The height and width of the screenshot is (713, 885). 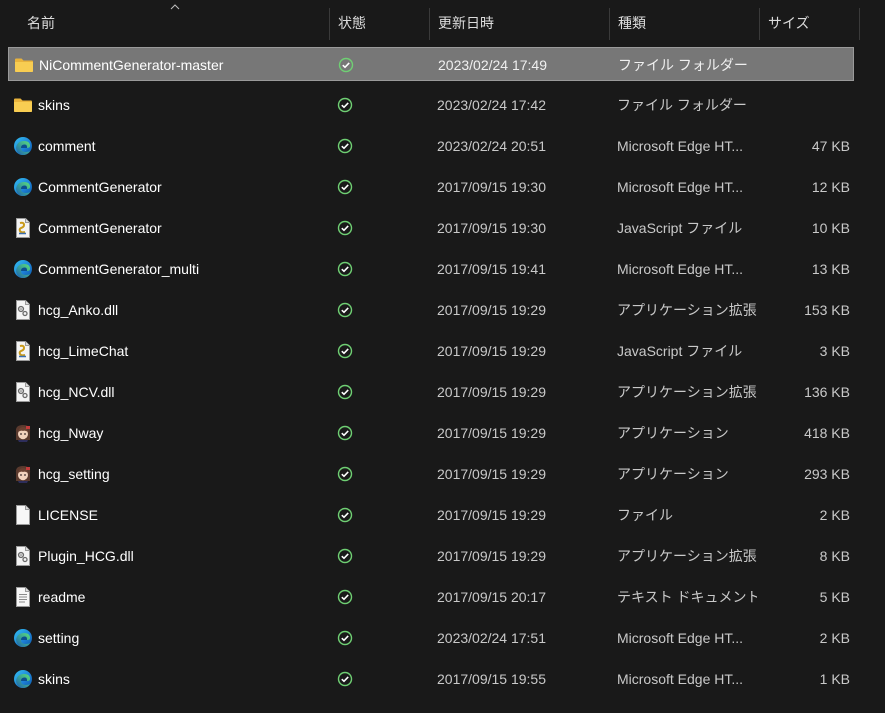 I want to click on file-modified-date: 2017/09/15 19:55, so click(x=491, y=679).